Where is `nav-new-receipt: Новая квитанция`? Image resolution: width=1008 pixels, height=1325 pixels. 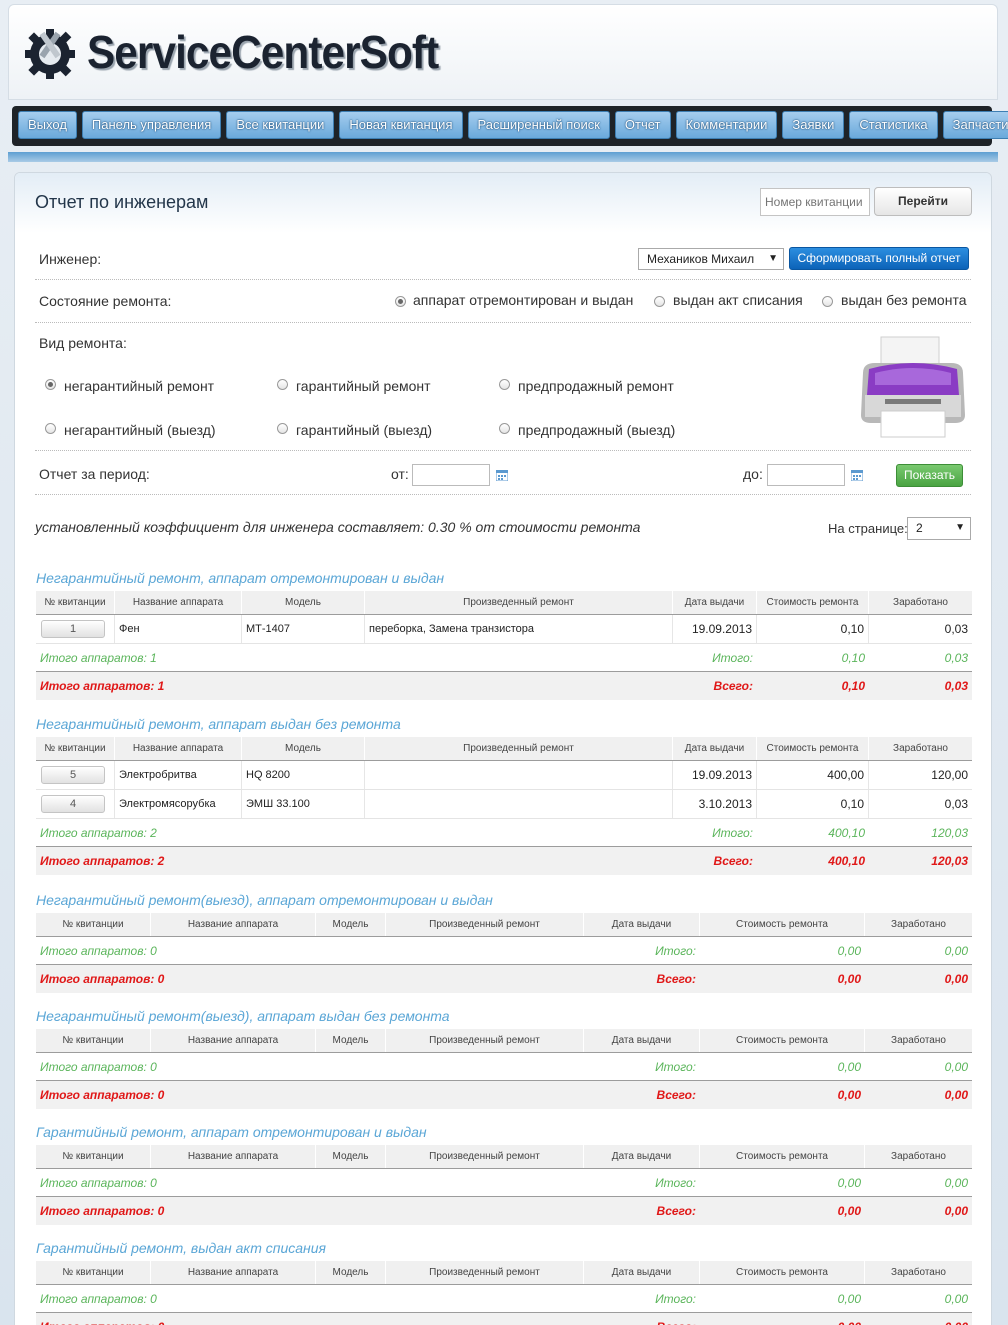
nav-new-receipt: Новая квитанция is located at coordinates (401, 125).